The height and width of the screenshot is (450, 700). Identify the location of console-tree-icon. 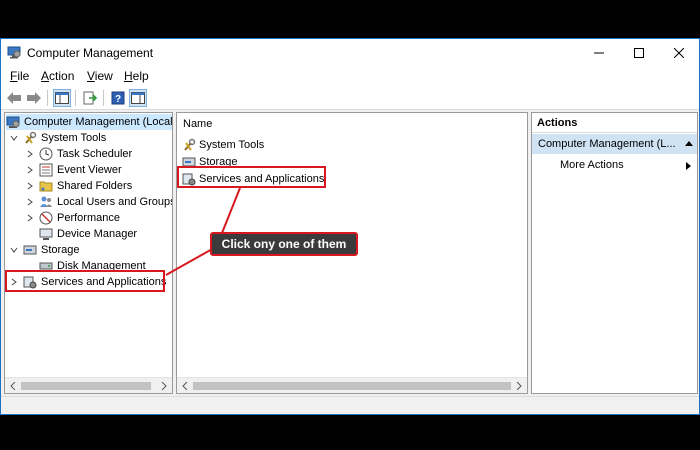
(62, 98).